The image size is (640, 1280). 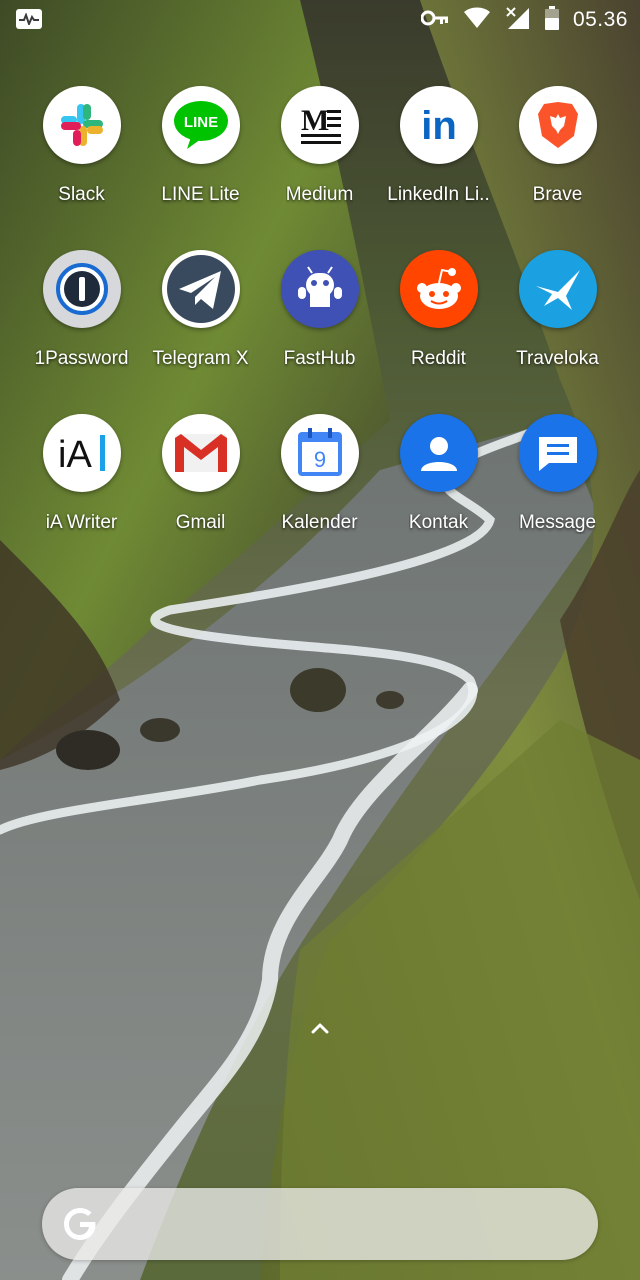 What do you see at coordinates (319, 358) in the screenshot?
I see `app-label: FastHub` at bounding box center [319, 358].